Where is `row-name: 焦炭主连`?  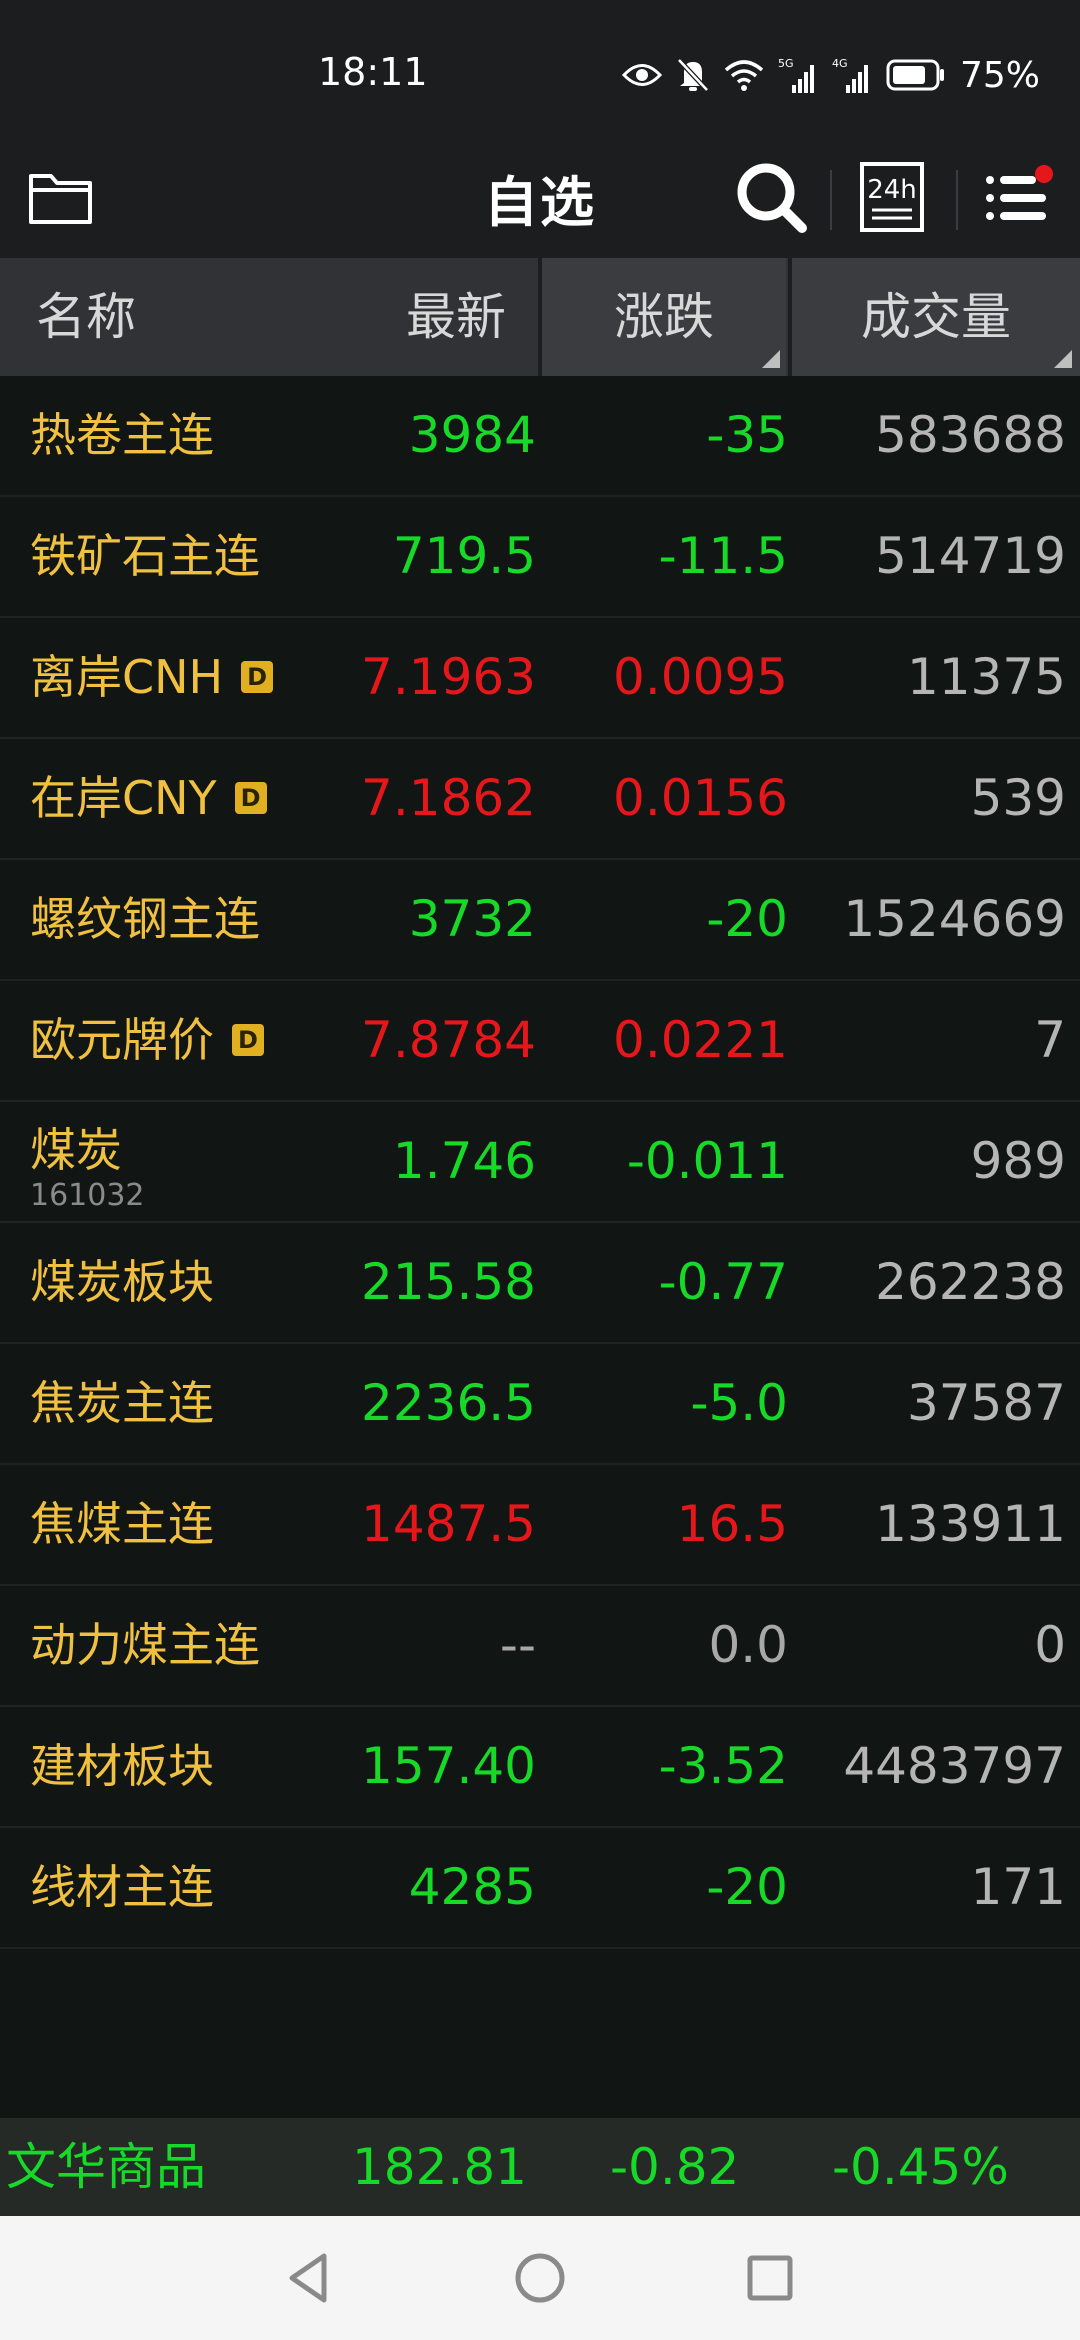 row-name: 焦炭主连 is located at coordinates (122, 1403).